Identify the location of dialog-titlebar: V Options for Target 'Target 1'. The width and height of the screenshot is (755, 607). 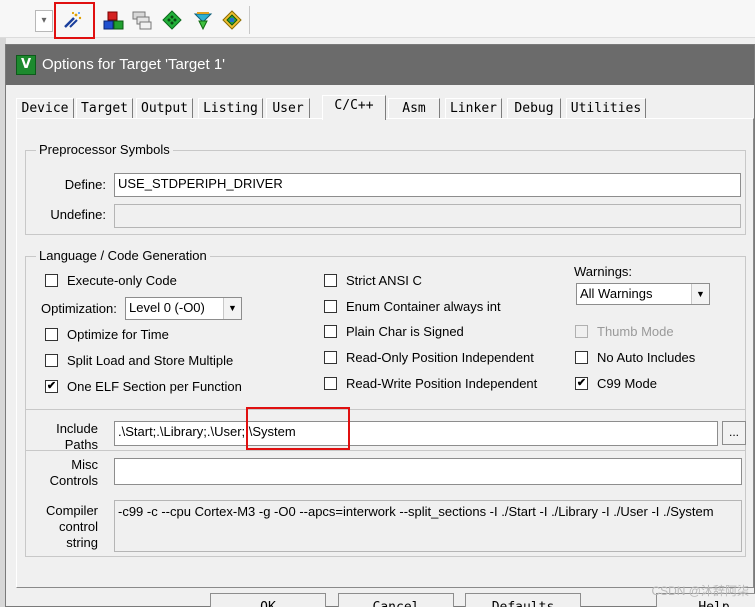
(380, 65).